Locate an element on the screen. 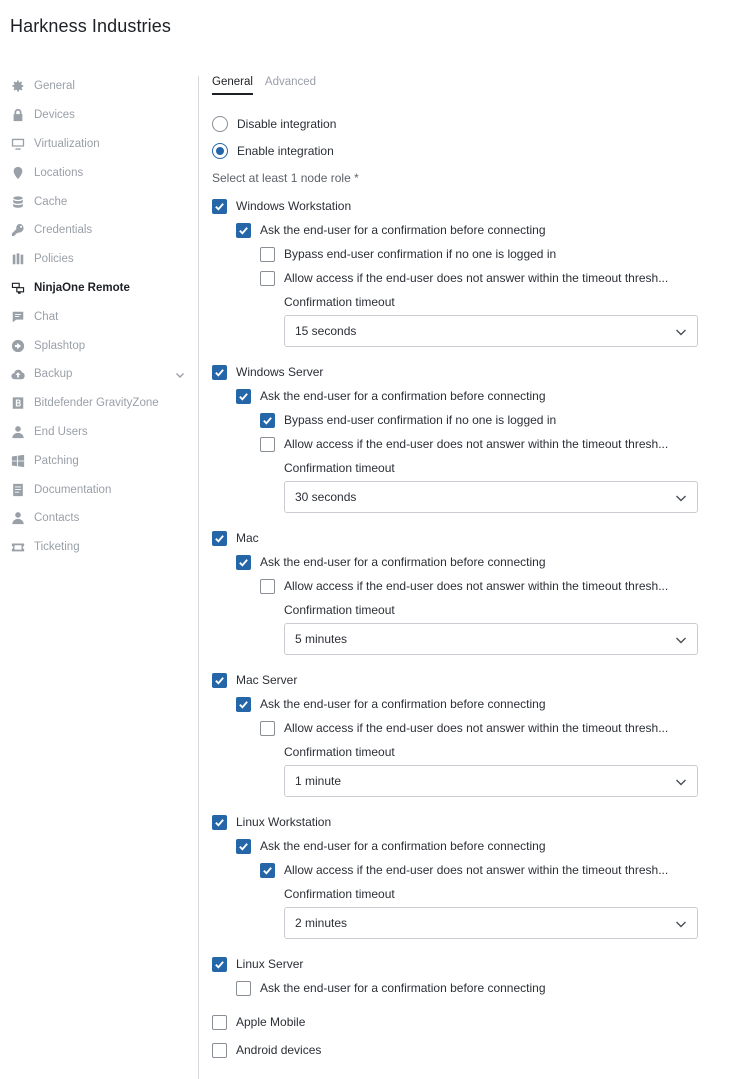 The height and width of the screenshot is (1079, 736). windows-workstation-ask-checkbox is located at coordinates (243, 230).